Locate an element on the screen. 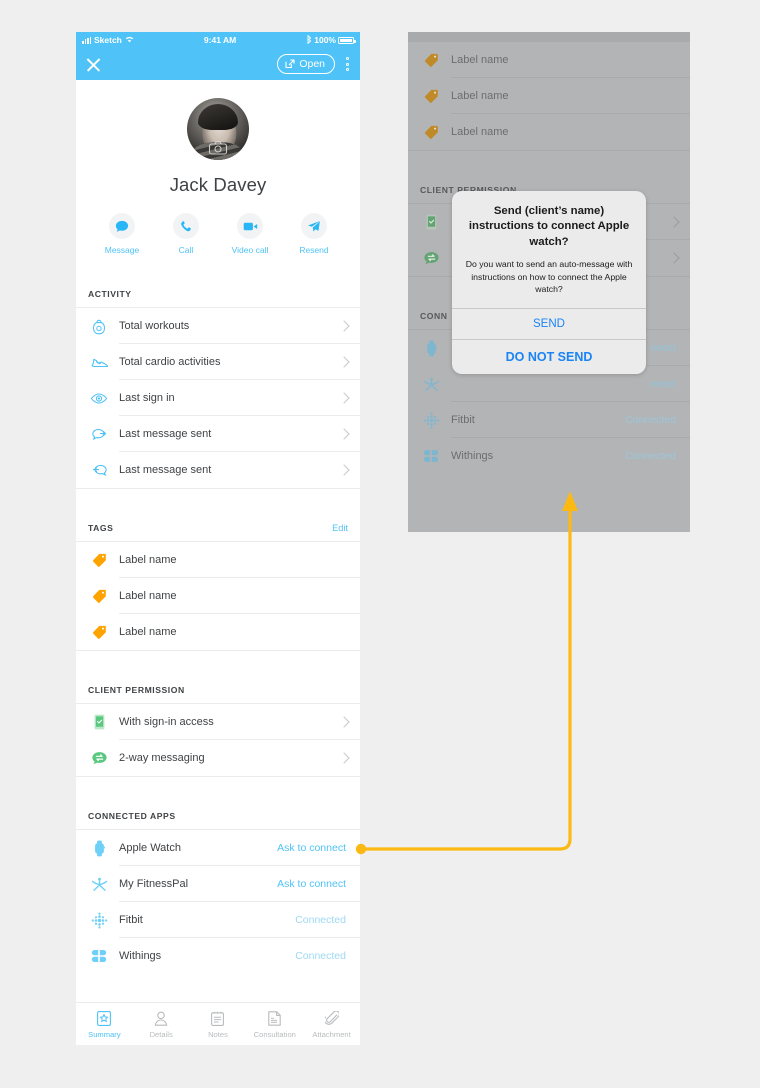 The image size is (760, 1088). open-button: Open is located at coordinates (306, 64).